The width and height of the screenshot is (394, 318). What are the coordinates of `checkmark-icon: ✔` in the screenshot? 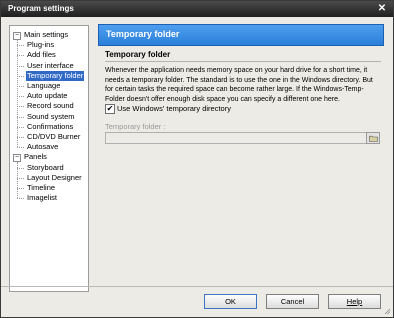 It's located at (110, 108).